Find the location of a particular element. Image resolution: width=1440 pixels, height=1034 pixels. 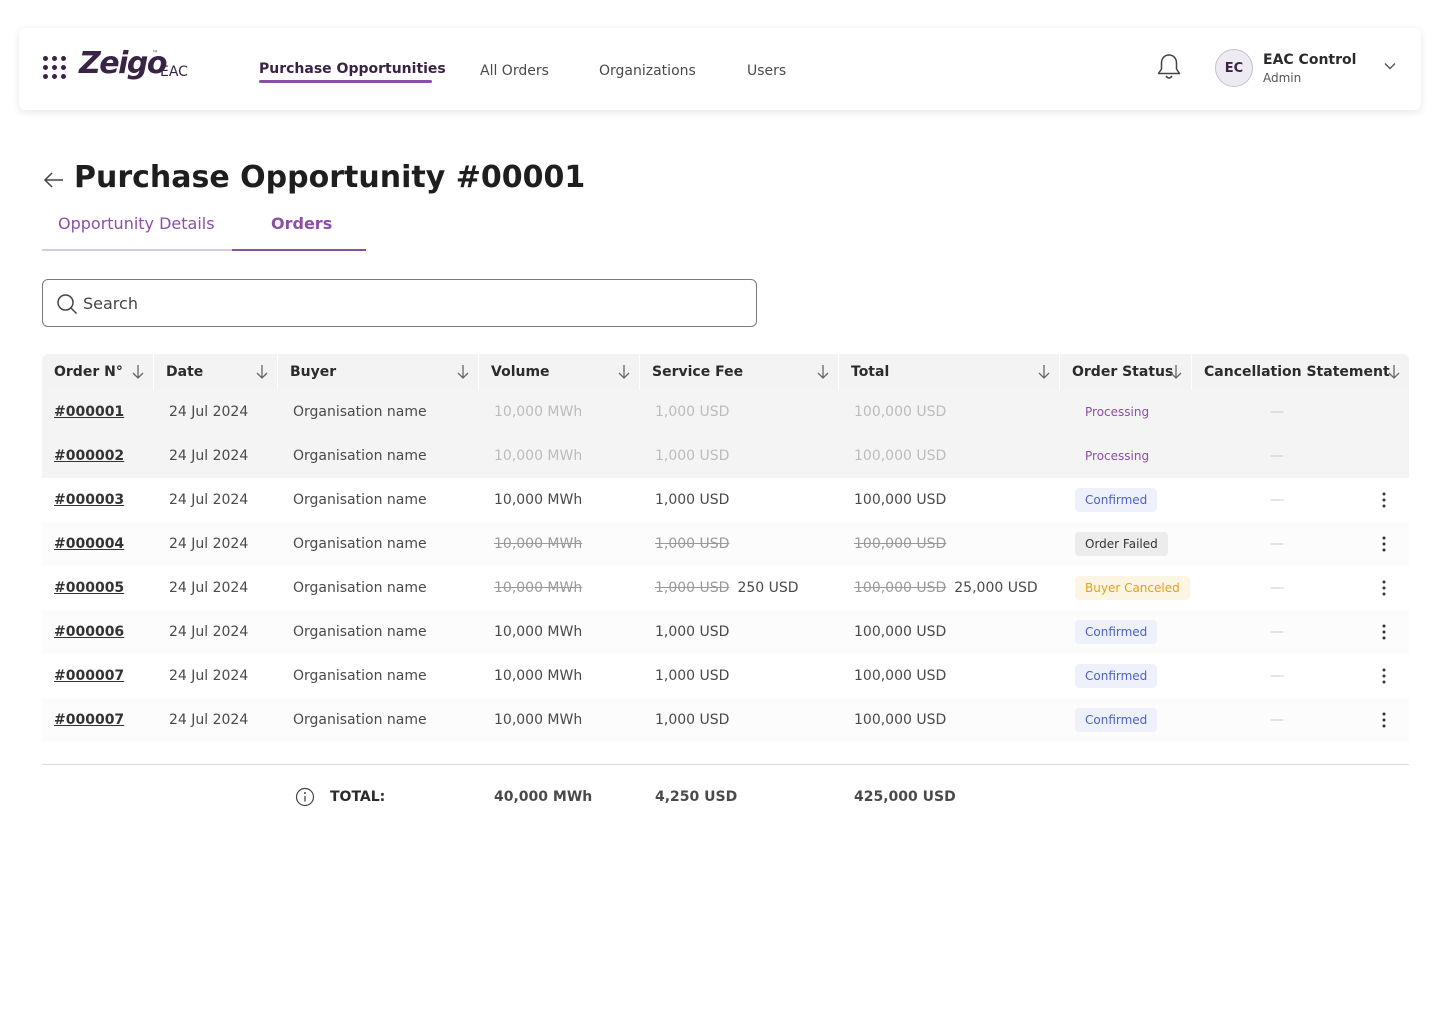

chevron-down-icon is located at coordinates (1390, 66).